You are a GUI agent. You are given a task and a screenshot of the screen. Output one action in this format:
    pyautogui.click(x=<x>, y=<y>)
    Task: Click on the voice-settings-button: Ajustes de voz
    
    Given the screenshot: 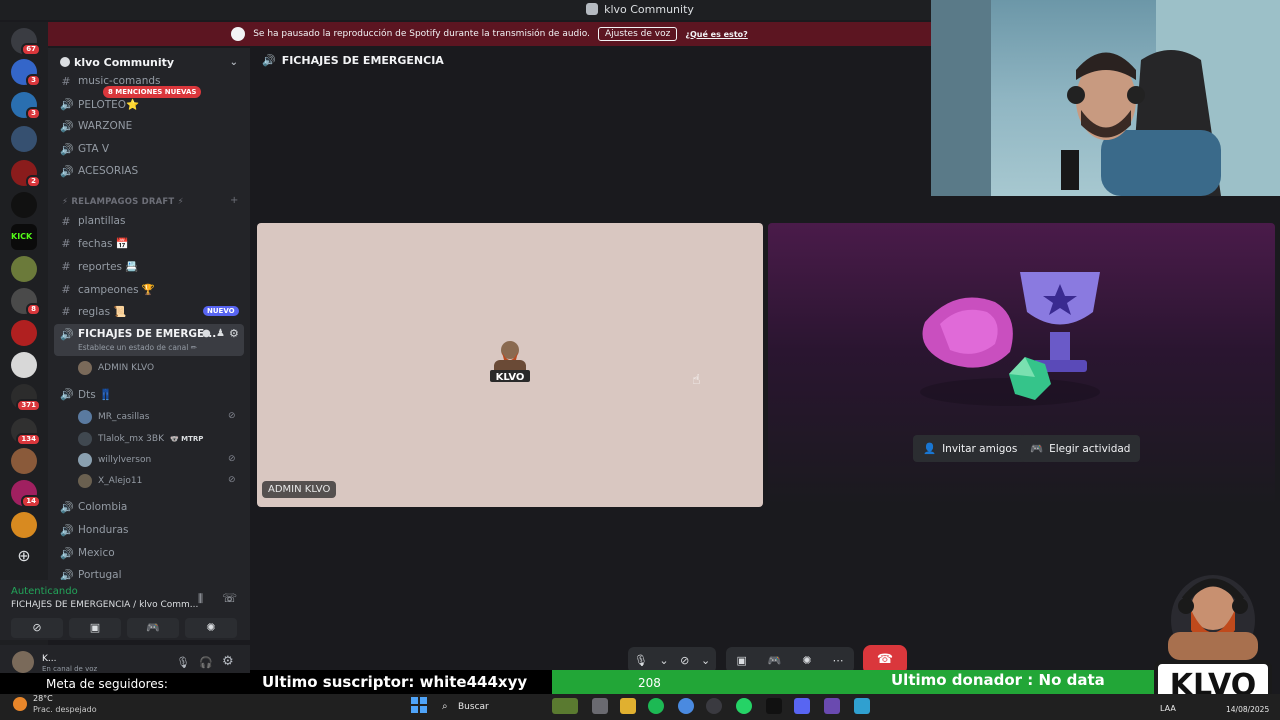 What is the action you would take?
    pyautogui.click(x=637, y=34)
    